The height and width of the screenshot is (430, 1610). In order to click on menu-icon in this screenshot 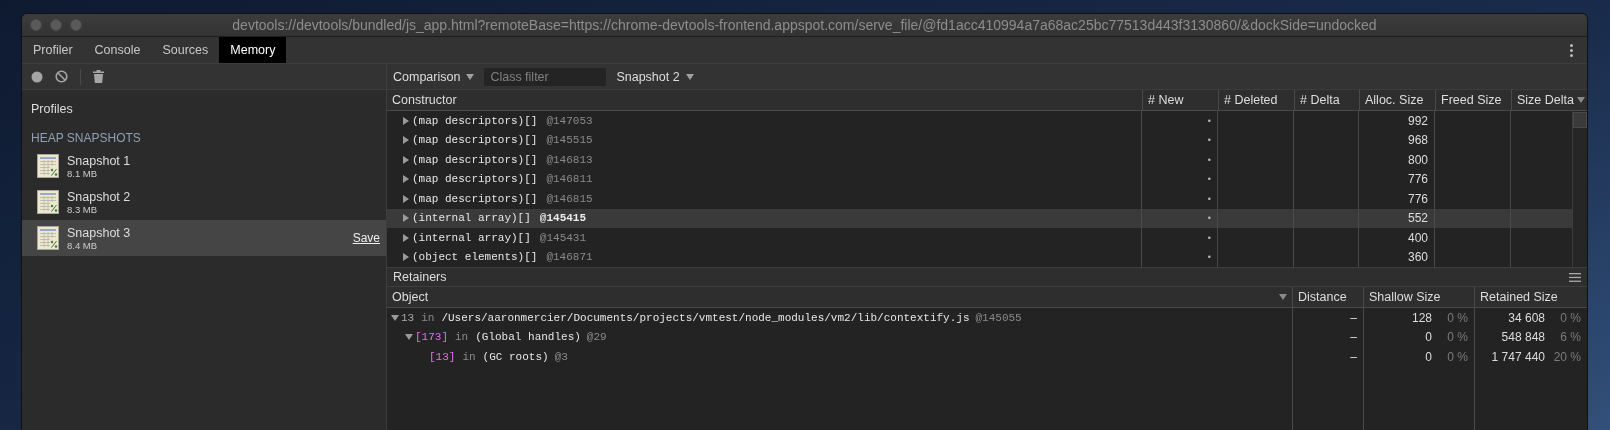, I will do `click(1575, 277)`.